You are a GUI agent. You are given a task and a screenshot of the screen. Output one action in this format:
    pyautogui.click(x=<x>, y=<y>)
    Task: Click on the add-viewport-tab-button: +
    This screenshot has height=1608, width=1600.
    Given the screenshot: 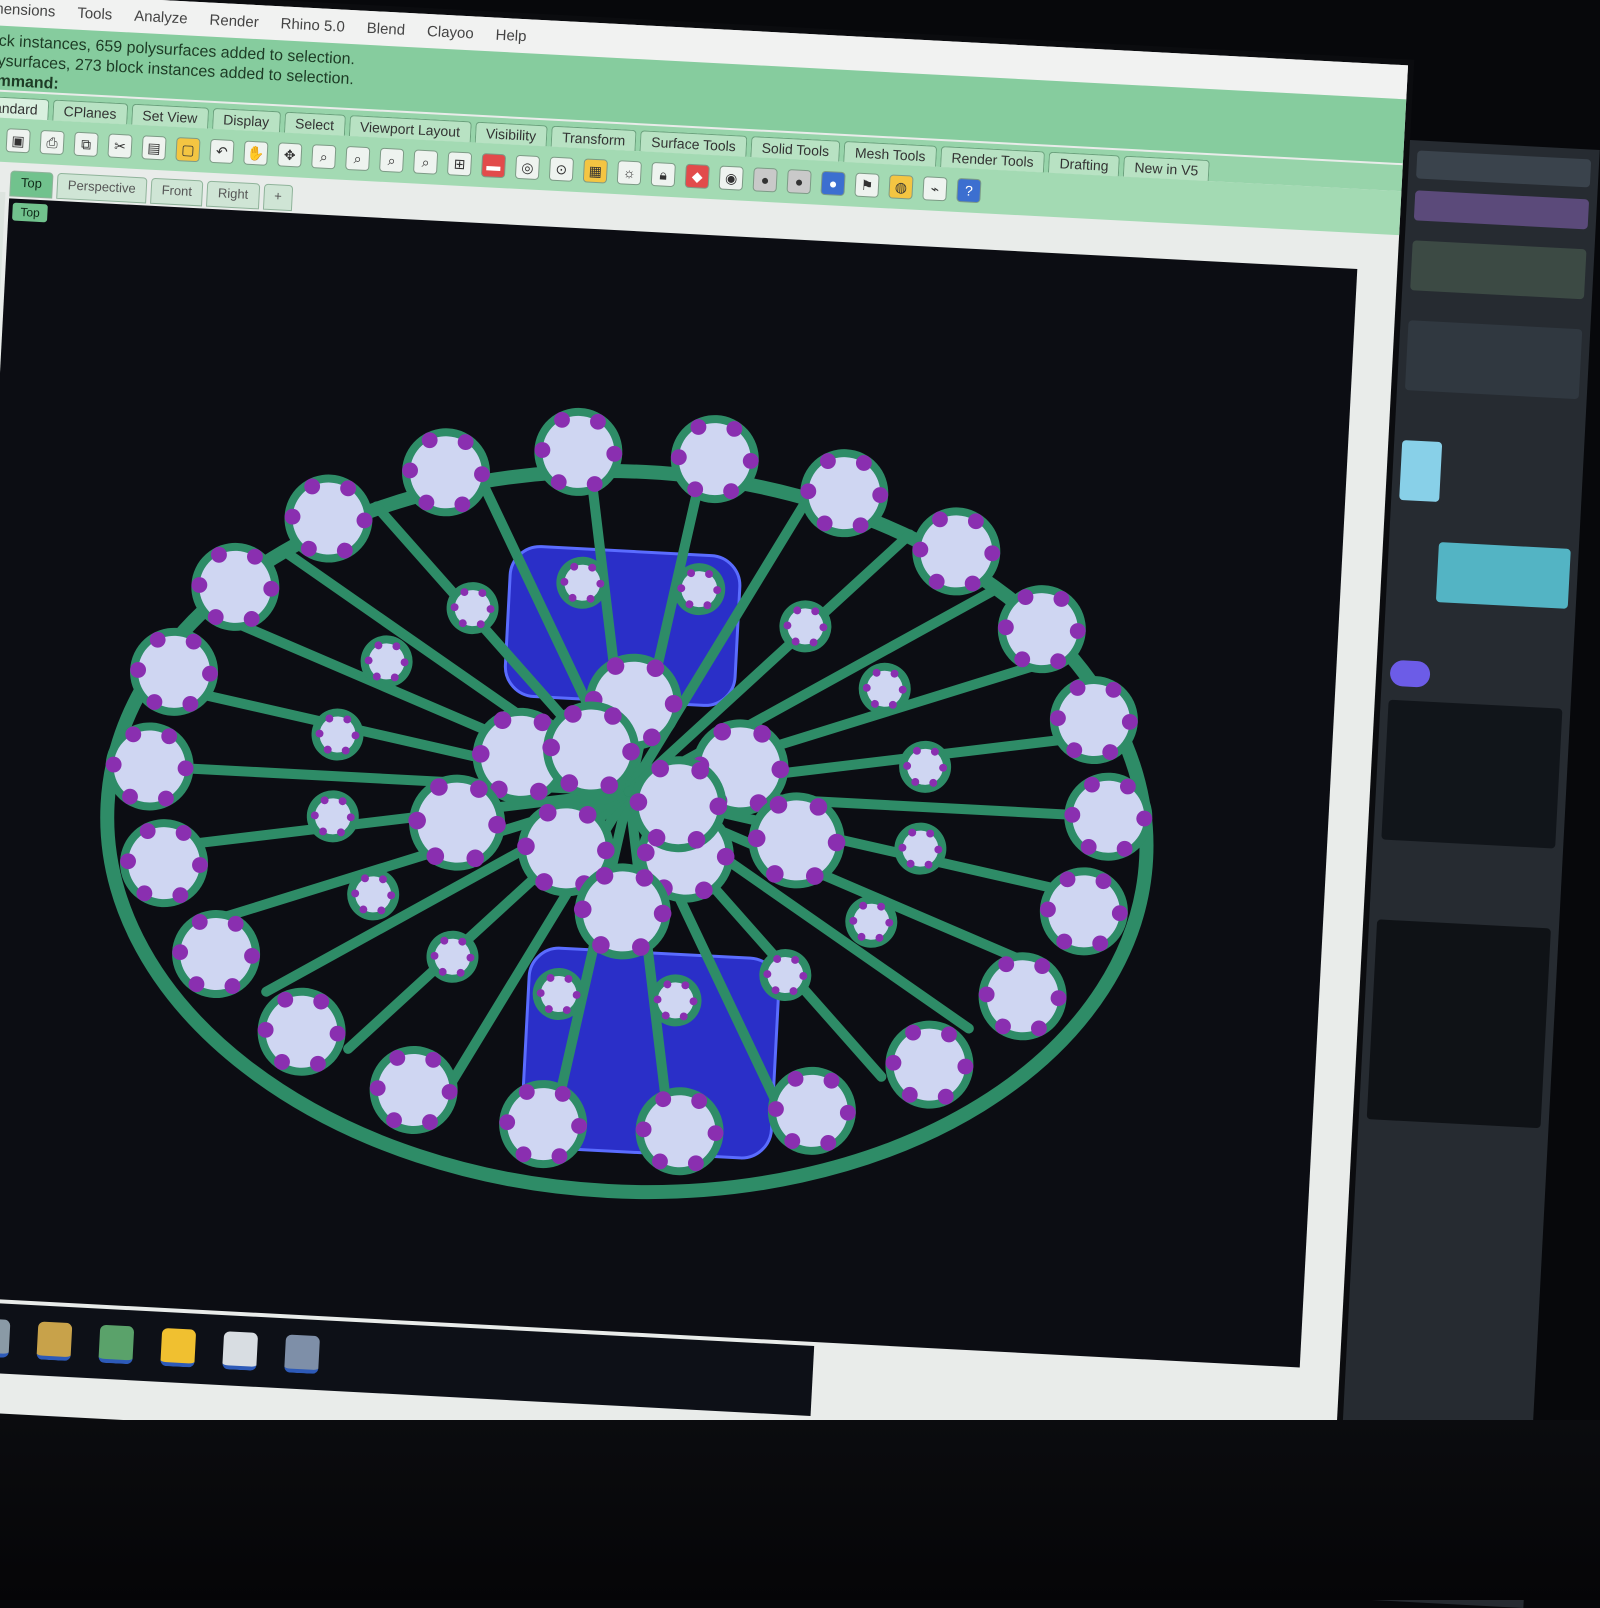 What is the action you would take?
    pyautogui.click(x=278, y=197)
    